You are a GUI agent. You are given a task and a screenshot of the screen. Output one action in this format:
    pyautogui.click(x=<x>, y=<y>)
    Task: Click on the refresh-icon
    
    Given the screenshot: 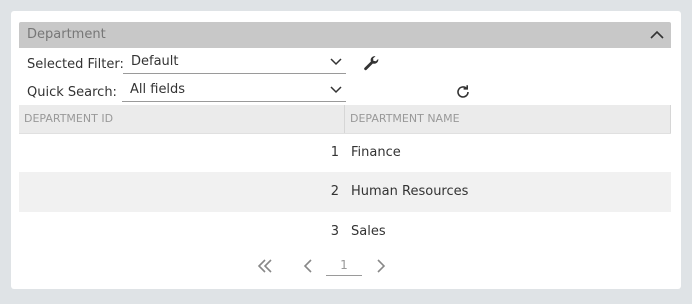 What is the action you would take?
    pyautogui.click(x=463, y=91)
    